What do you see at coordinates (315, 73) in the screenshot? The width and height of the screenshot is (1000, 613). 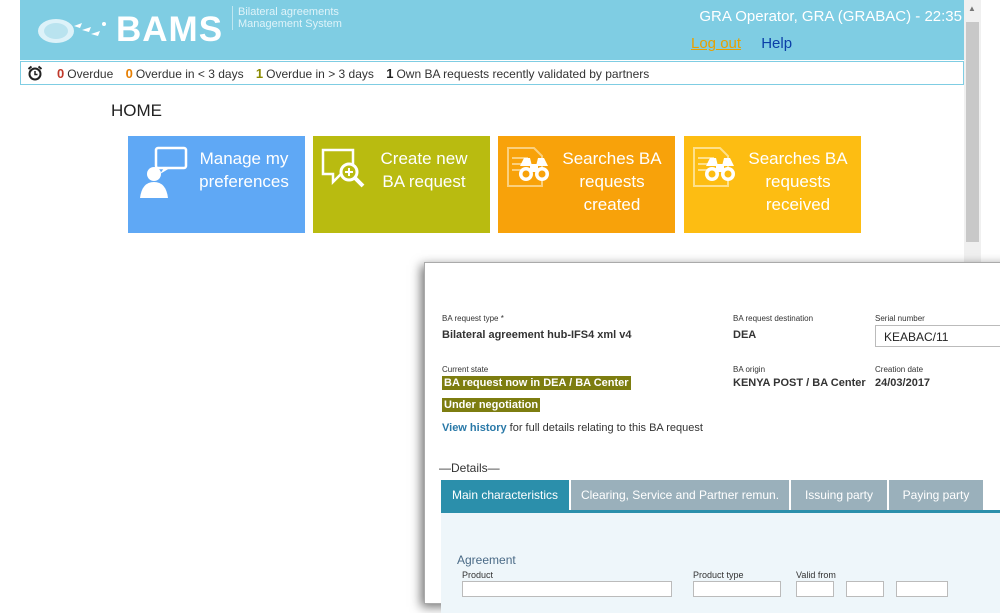 I see `status-overdue-gt3: 1 Overdue in > 3 days` at bounding box center [315, 73].